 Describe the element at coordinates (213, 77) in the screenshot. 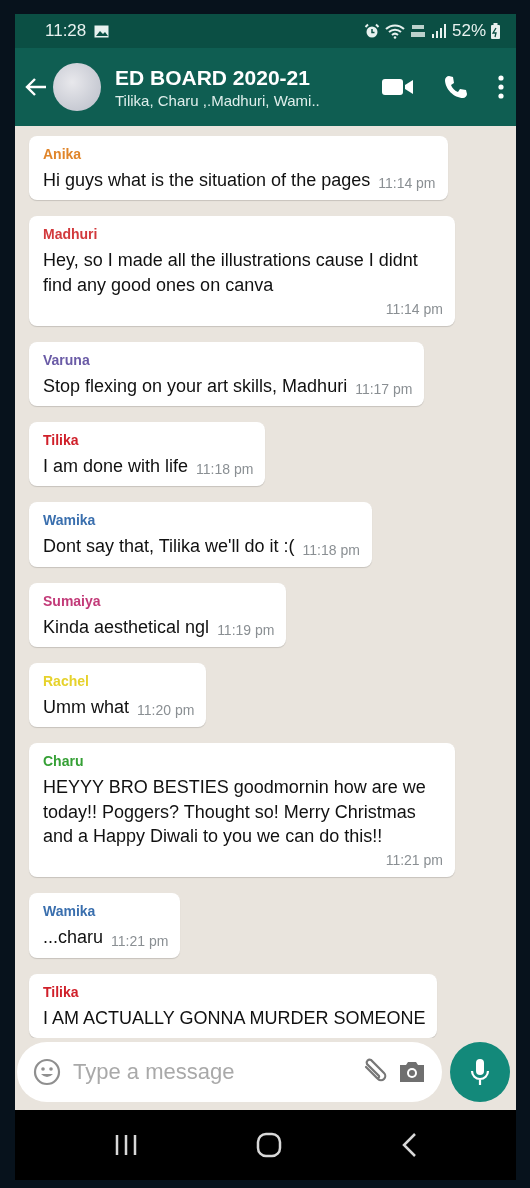

I see `group-name: ED BOARD 2020-21` at that location.